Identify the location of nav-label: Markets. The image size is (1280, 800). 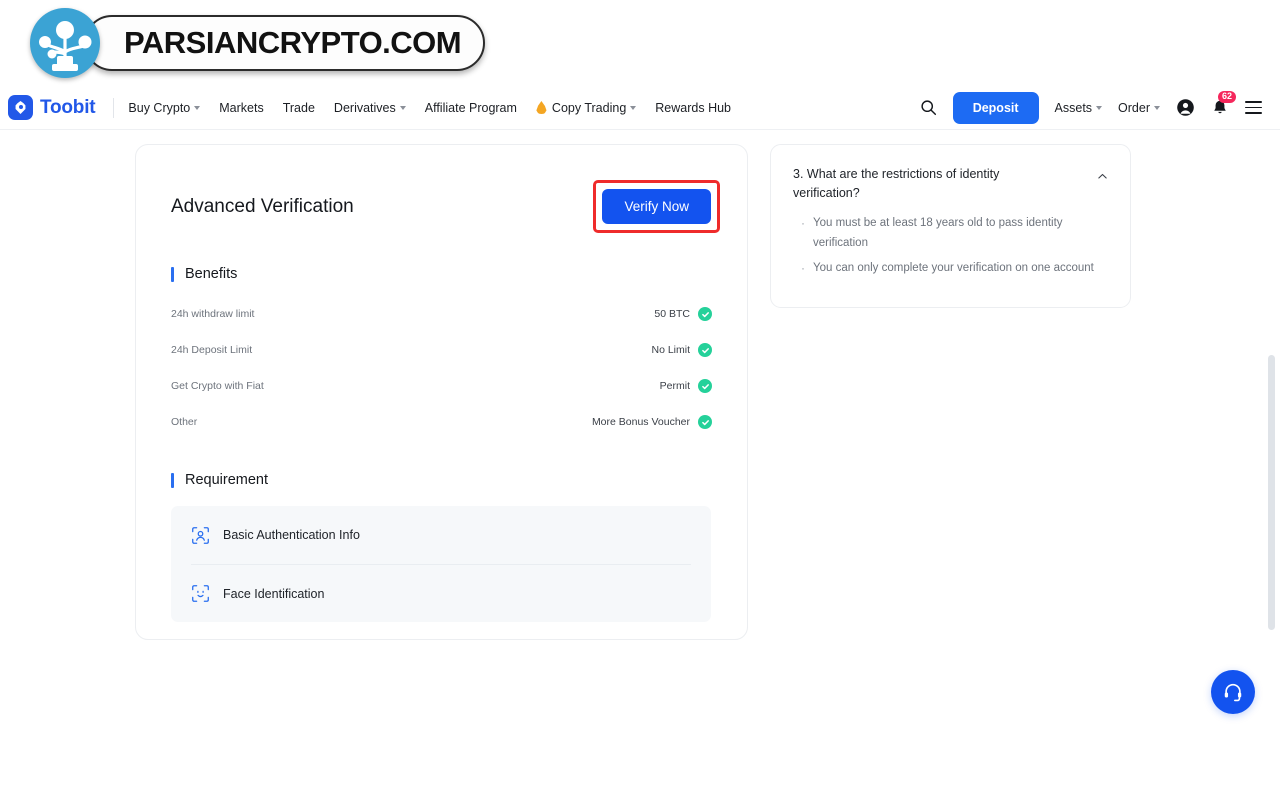
(241, 107).